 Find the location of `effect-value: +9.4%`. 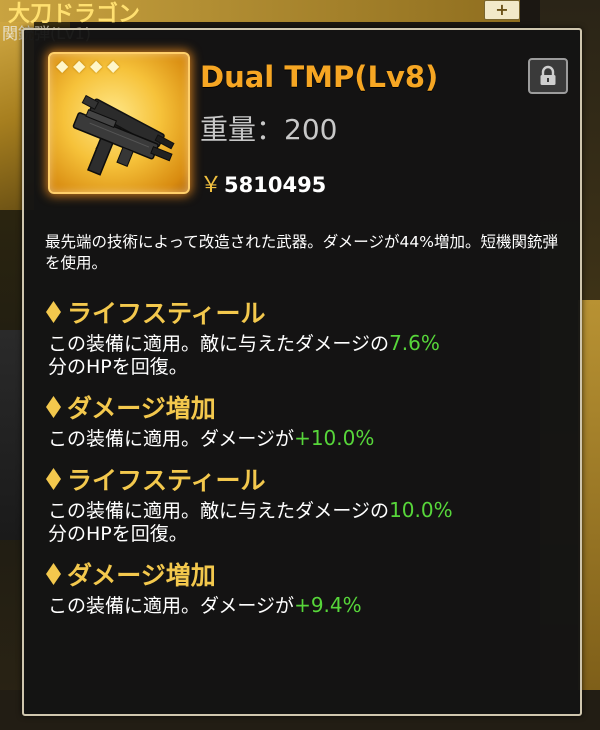

effect-value: +9.4% is located at coordinates (328, 605).